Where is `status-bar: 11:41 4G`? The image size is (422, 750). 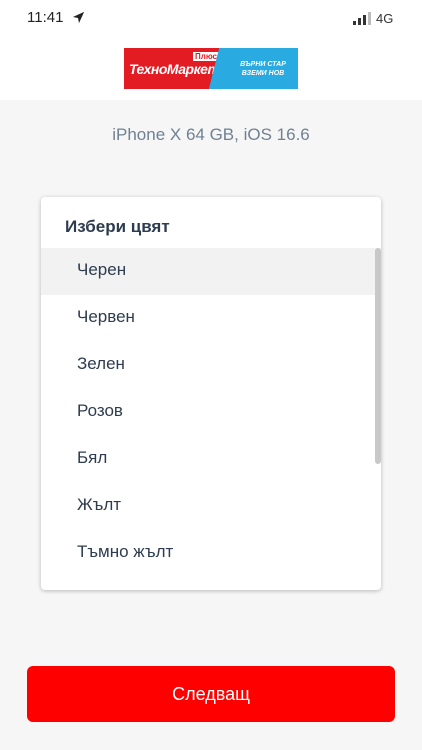
status-bar: 11:41 4G is located at coordinates (211, 19).